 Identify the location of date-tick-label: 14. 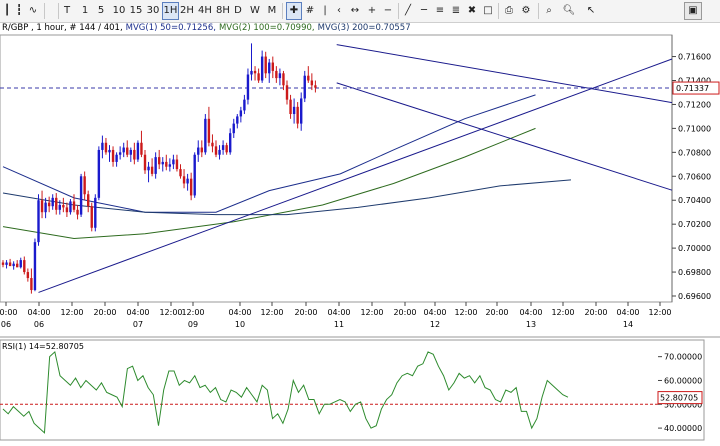
(628, 324).